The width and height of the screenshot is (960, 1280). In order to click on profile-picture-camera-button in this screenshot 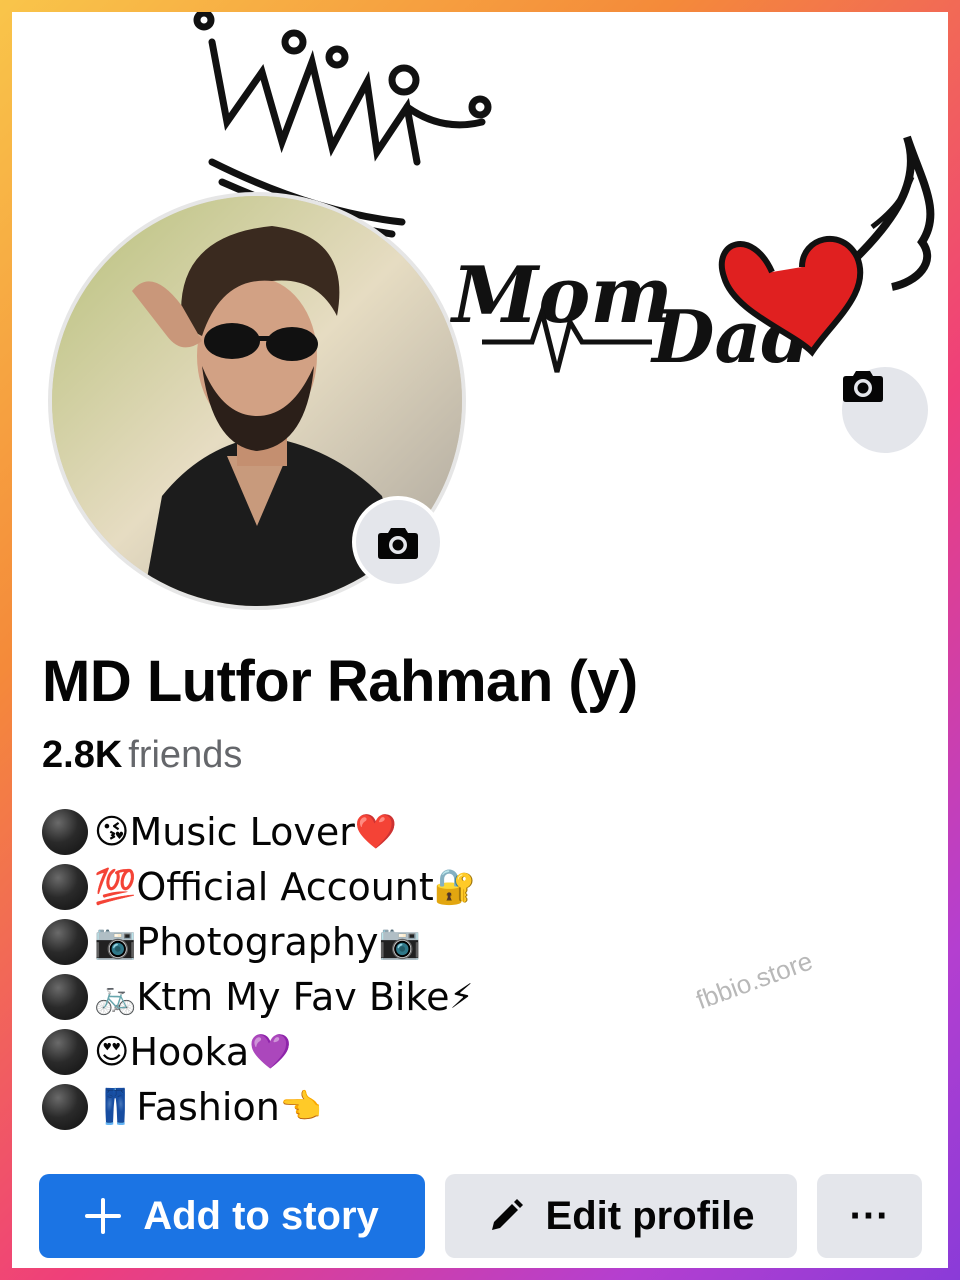, I will do `click(398, 542)`.